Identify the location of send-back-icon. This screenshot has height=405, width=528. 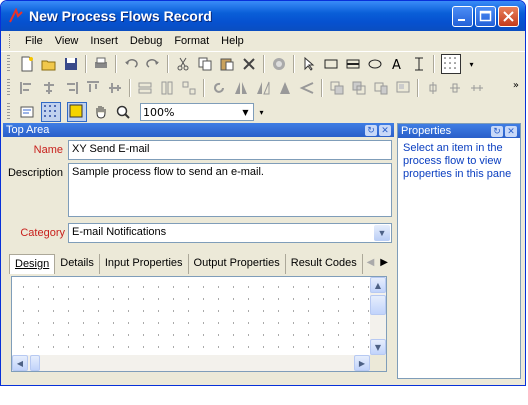
(359, 88).